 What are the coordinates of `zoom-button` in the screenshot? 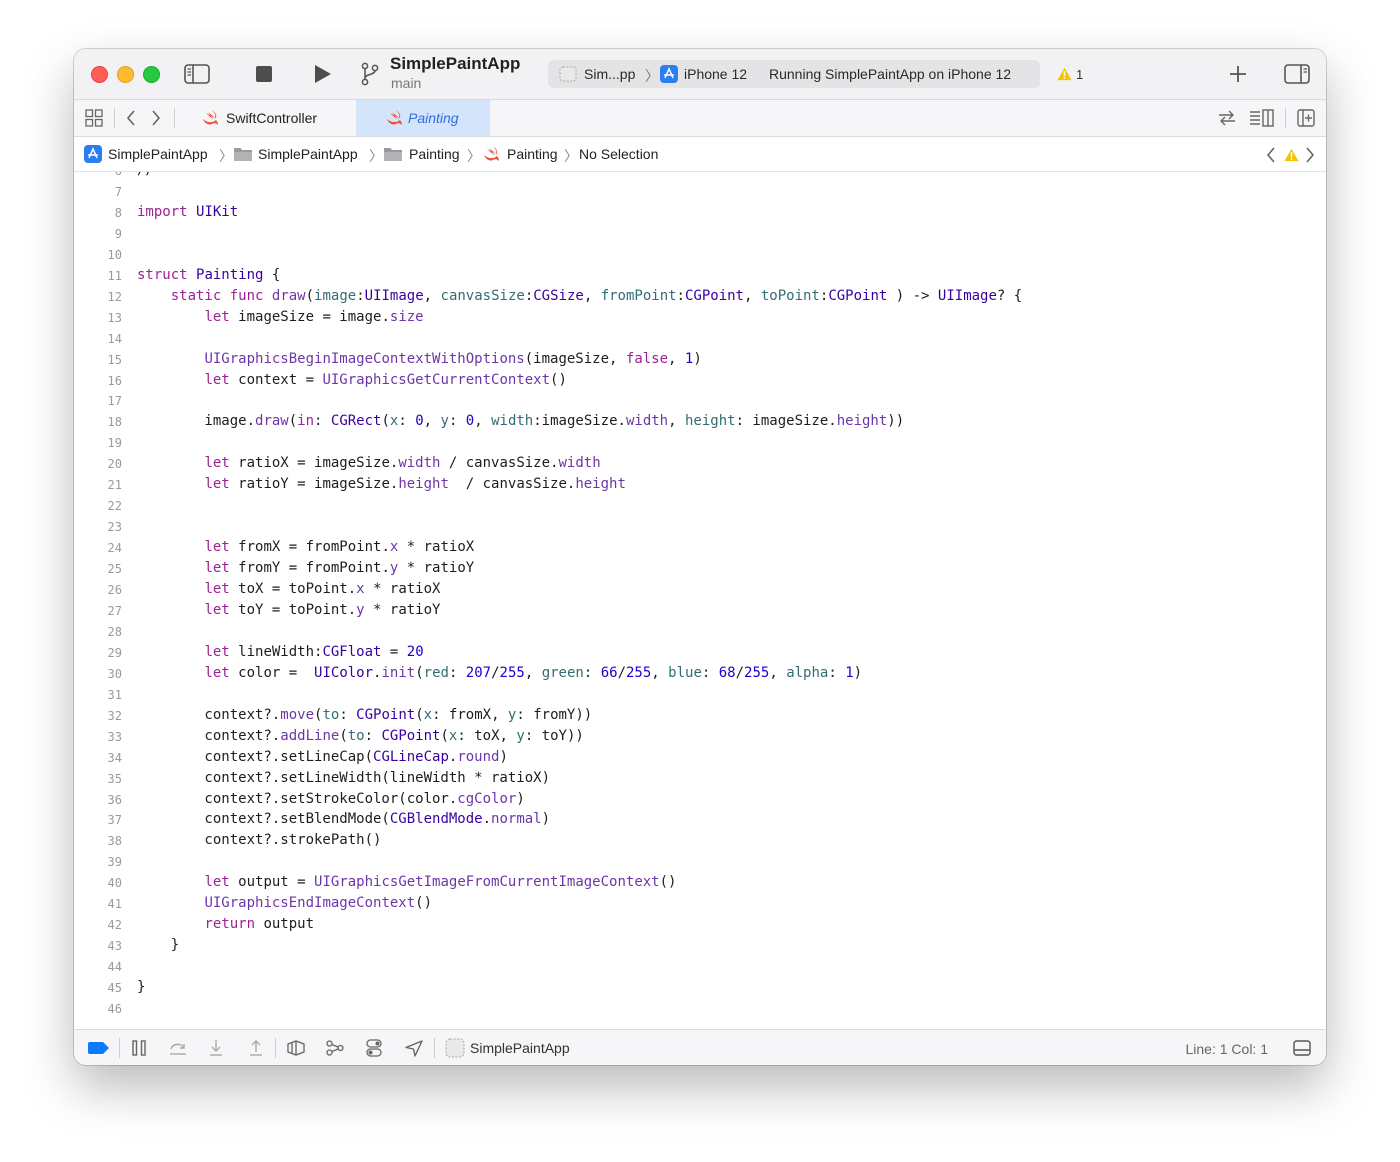 It's located at (151, 74).